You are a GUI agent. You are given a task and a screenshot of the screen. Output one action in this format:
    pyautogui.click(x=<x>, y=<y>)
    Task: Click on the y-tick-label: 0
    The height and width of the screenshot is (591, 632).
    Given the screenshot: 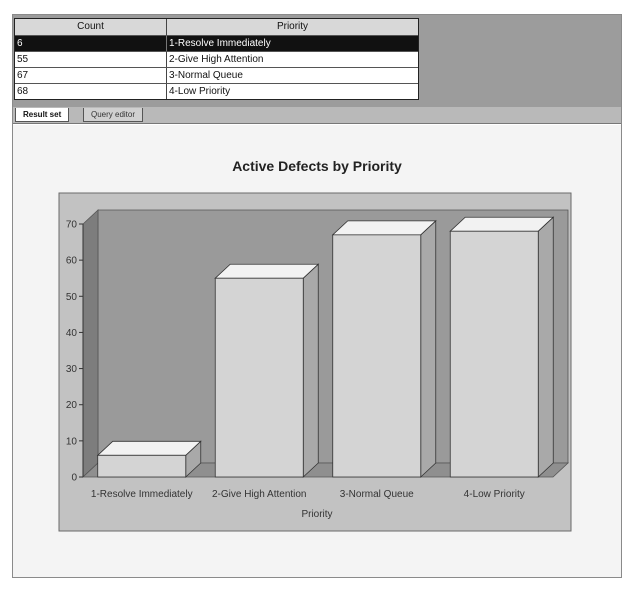 What is the action you would take?
    pyautogui.click(x=74, y=478)
    